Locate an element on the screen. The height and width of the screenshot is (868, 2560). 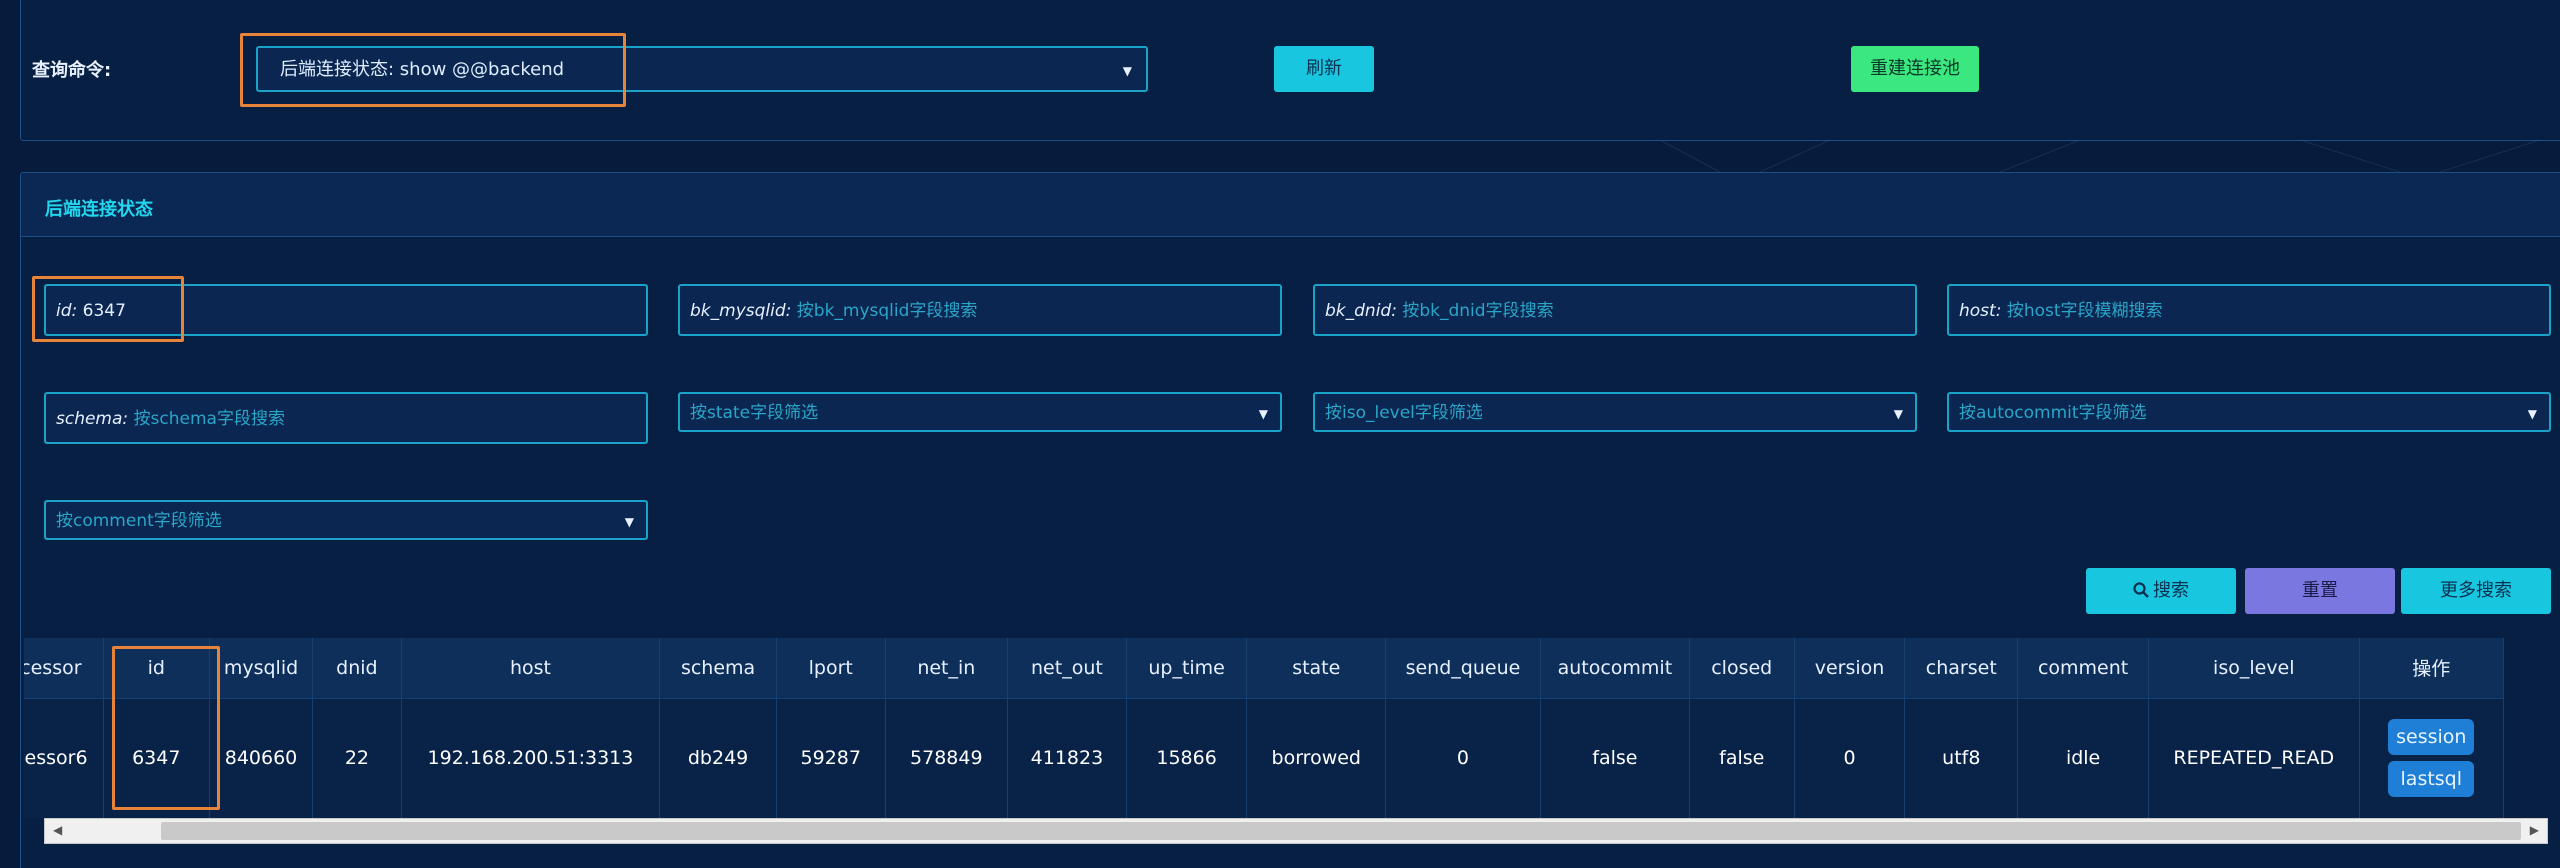
cell-lport: 59287 is located at coordinates (831, 758).